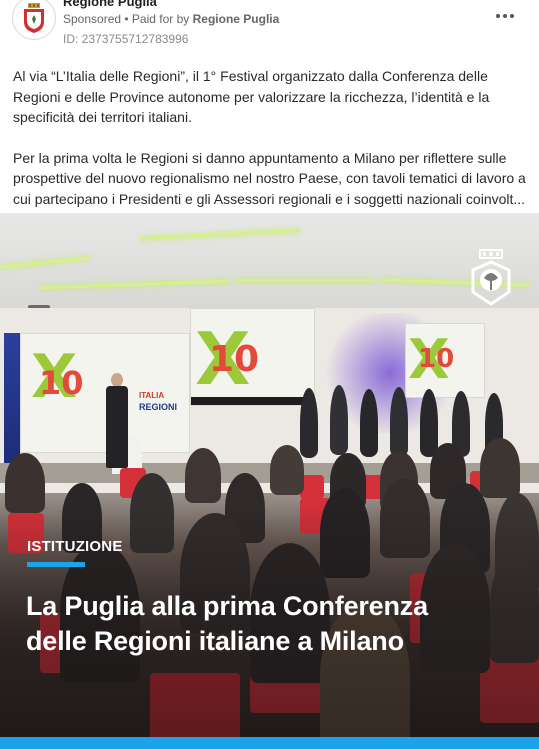  What do you see at coordinates (236, 19) in the screenshot?
I see `paid-for-by-name: Regione Puglia` at bounding box center [236, 19].